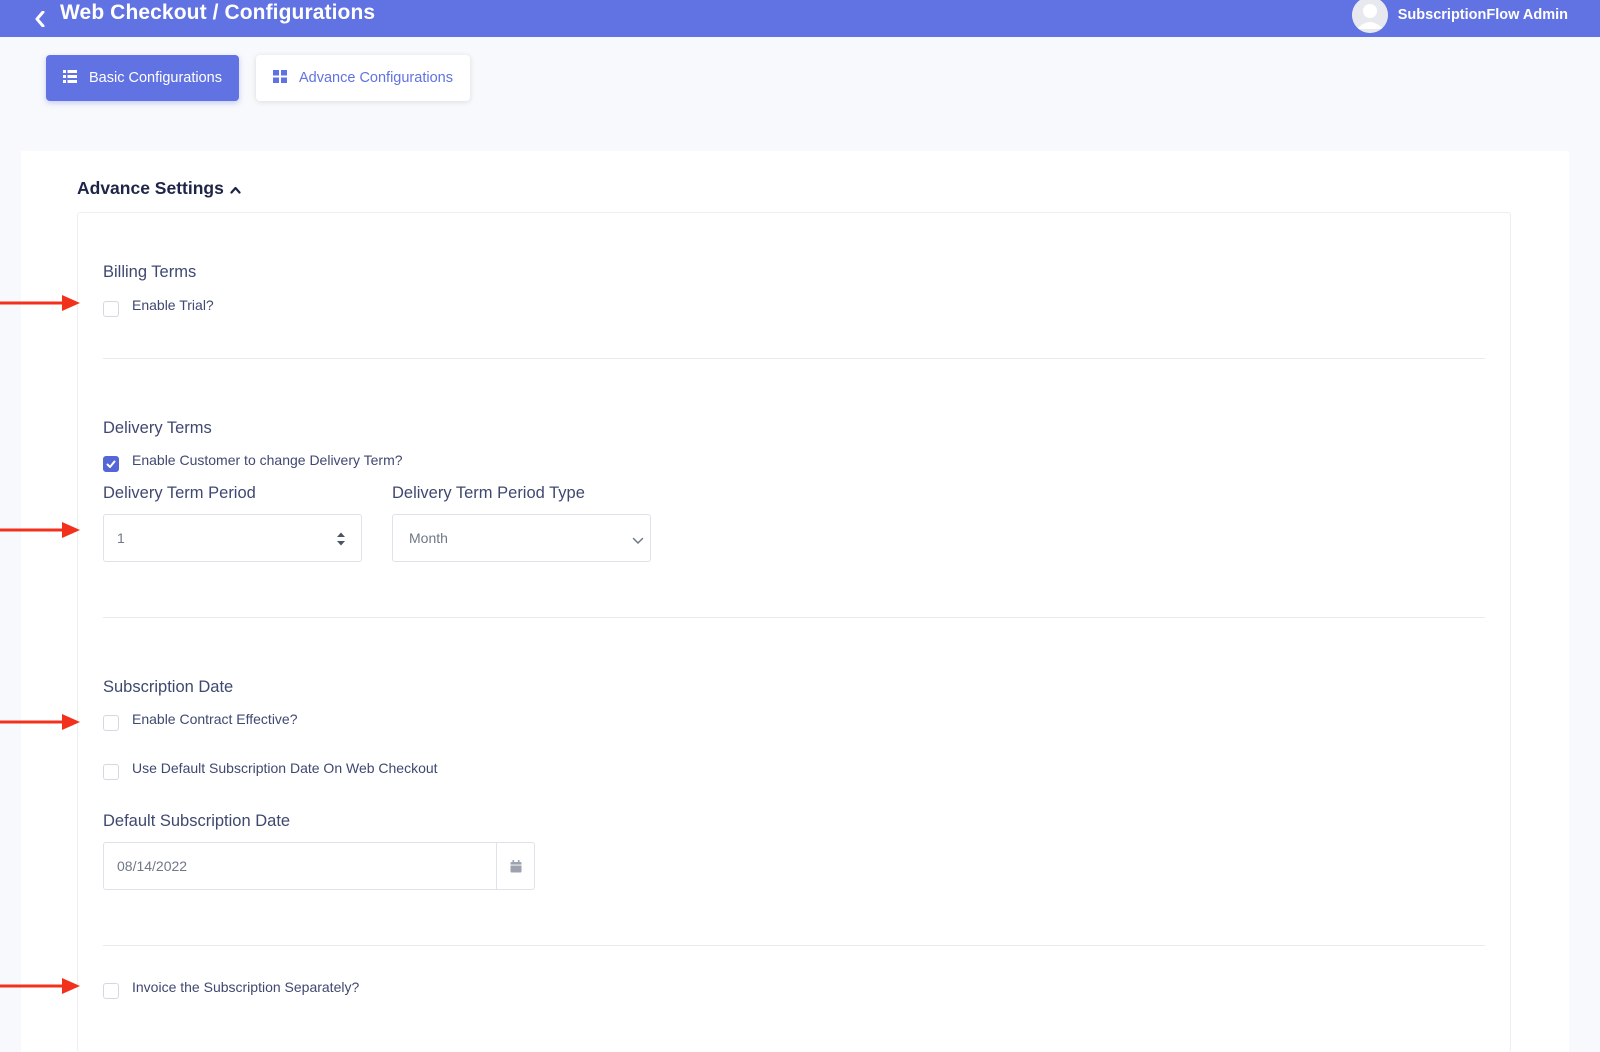 This screenshot has height=1052, width=1600. I want to click on billing-terms-title: Billing Terms, so click(150, 272).